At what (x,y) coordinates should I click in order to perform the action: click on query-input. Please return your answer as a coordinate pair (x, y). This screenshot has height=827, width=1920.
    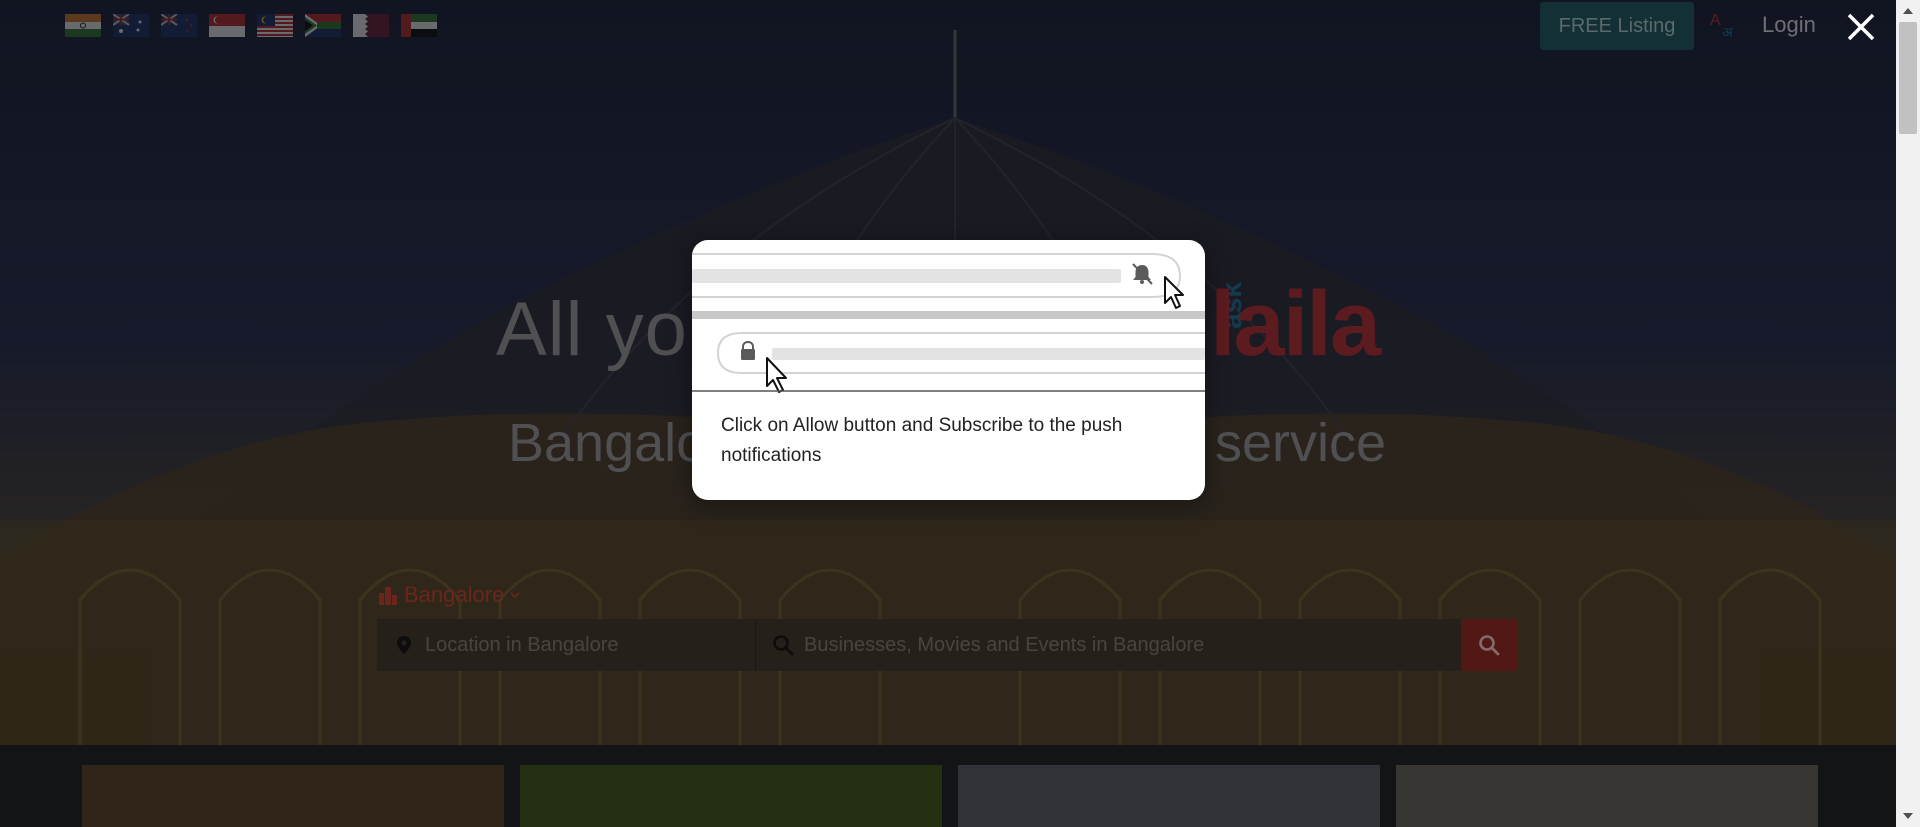
    Looking at the image, I should click on (1132, 645).